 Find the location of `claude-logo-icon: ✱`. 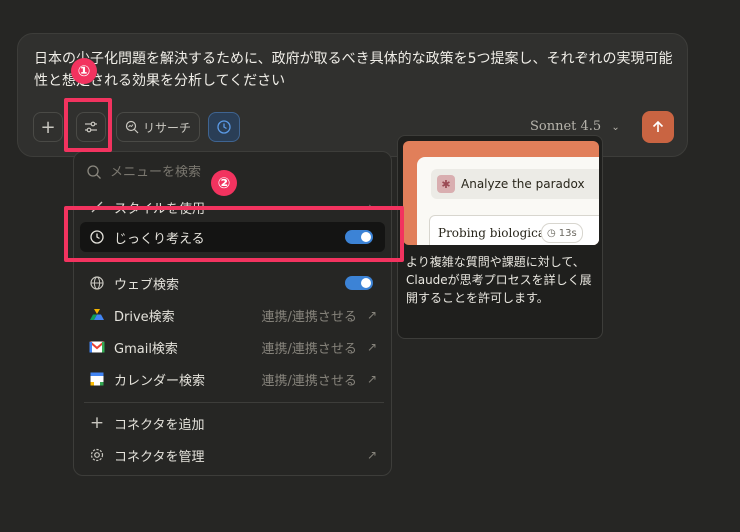

claude-logo-icon: ✱ is located at coordinates (446, 184).